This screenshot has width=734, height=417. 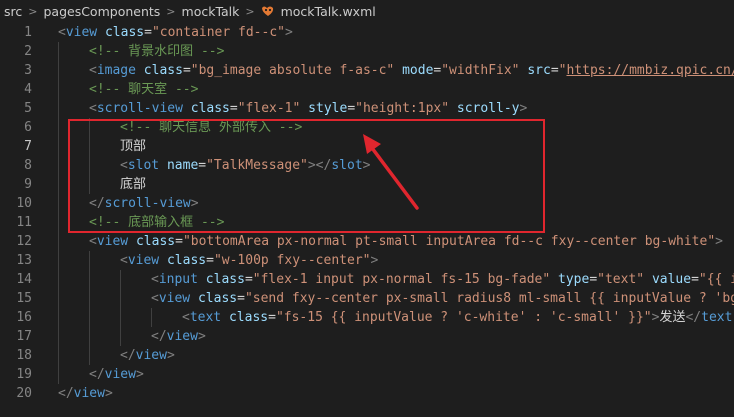 What do you see at coordinates (218, 32) in the screenshot?
I see `code-token: "container fd--c"` at bounding box center [218, 32].